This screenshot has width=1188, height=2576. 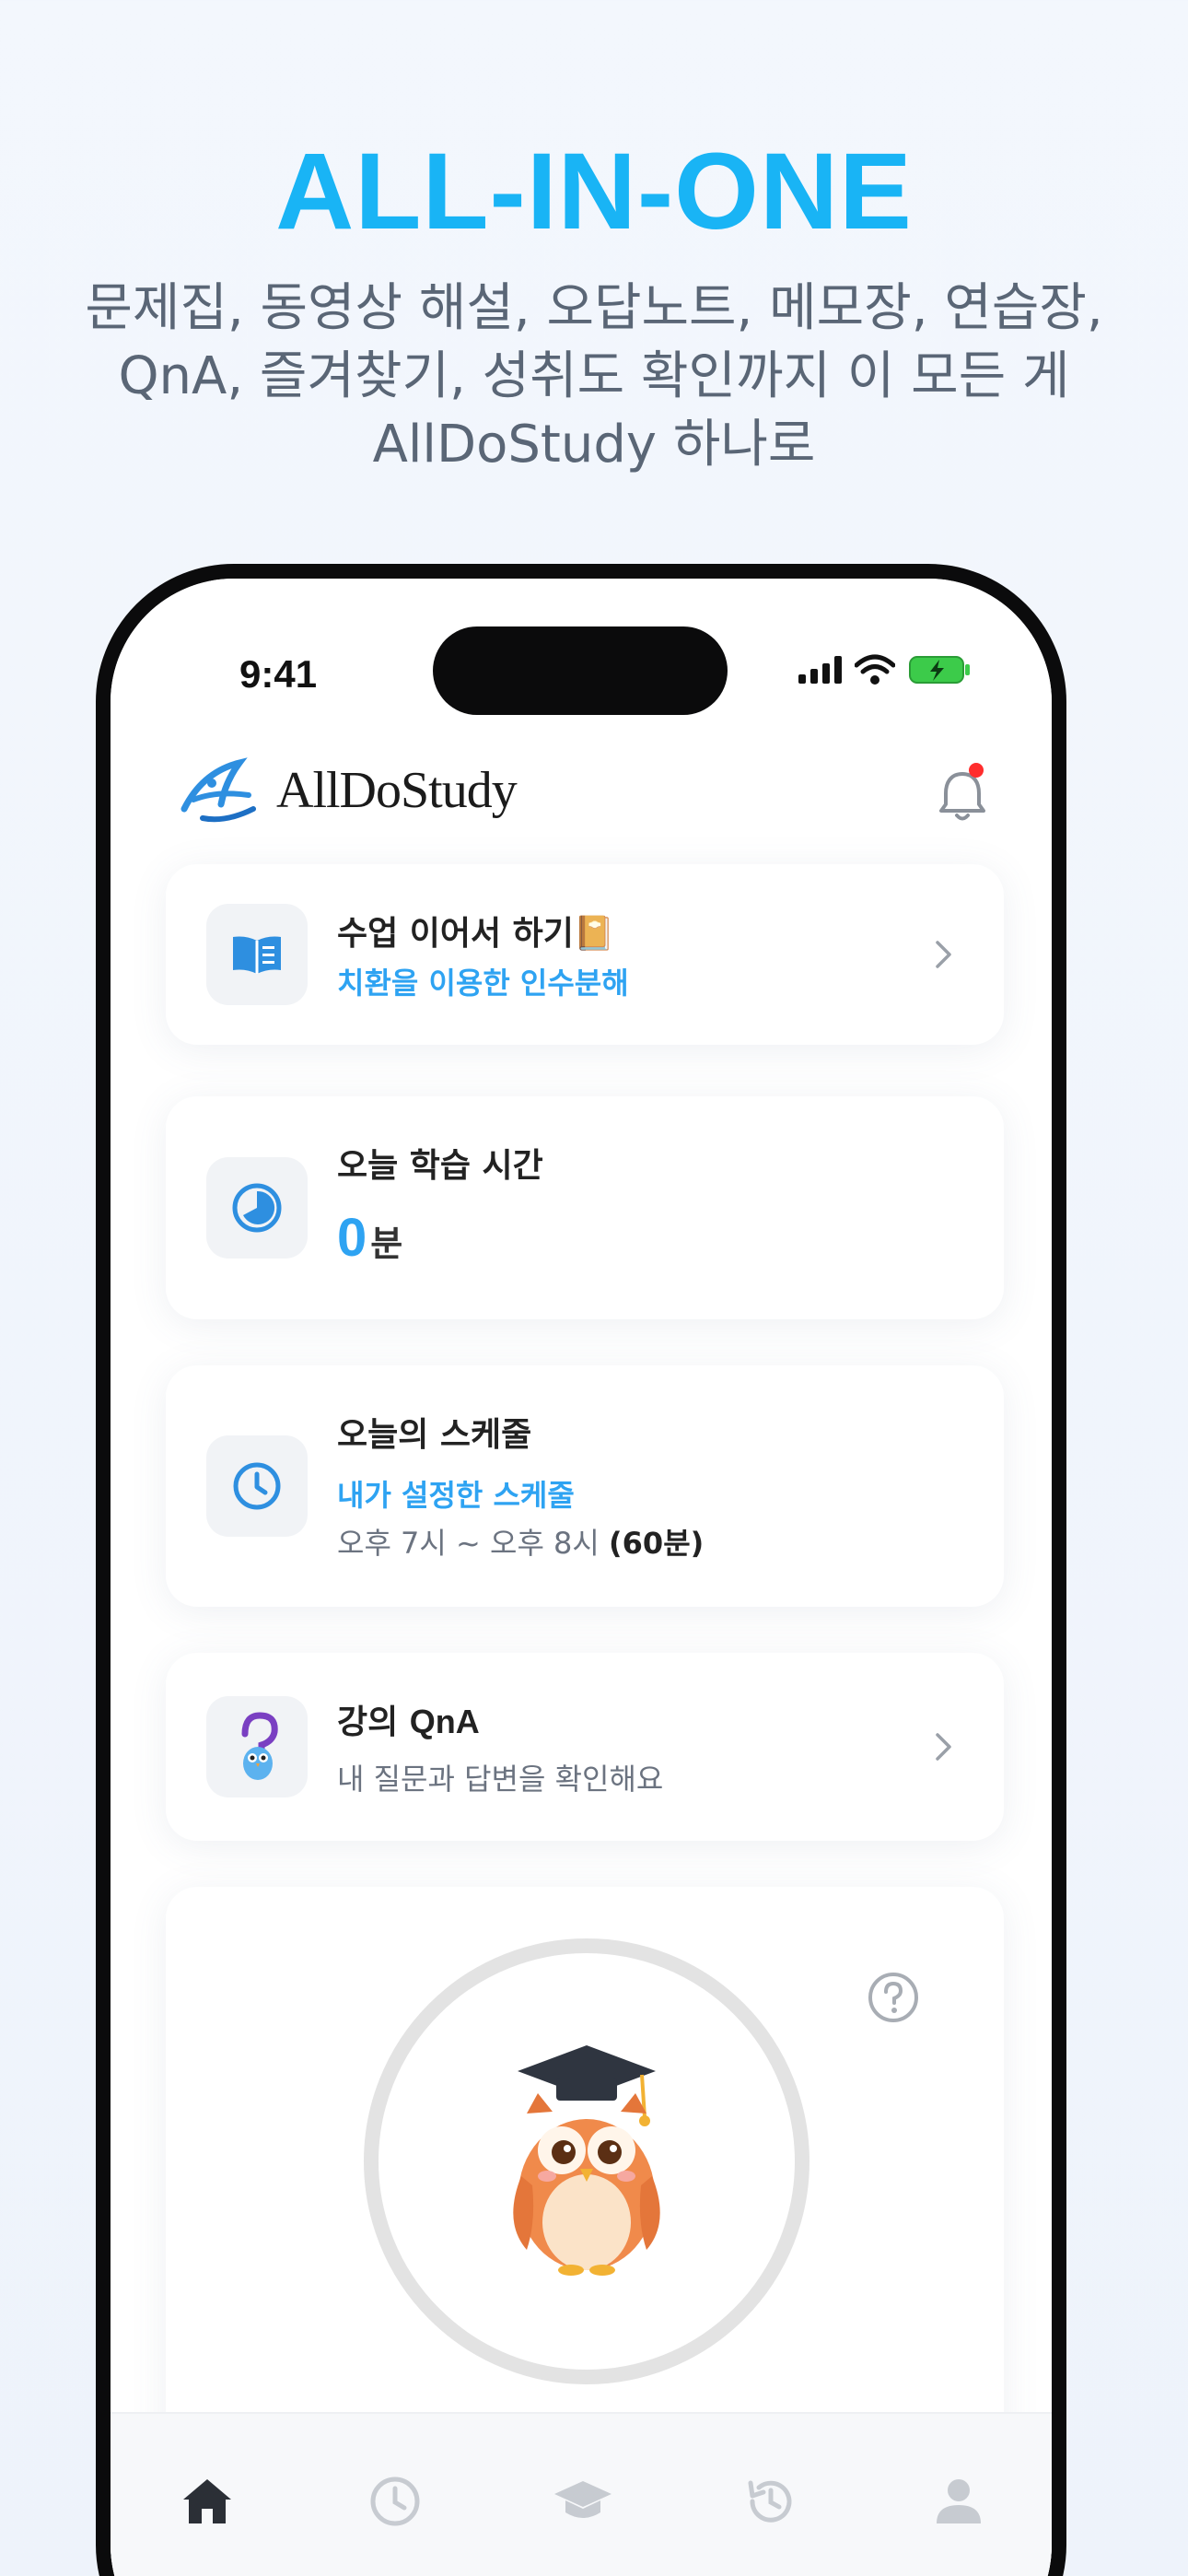 I want to click on promo-line-1: 문제집, 동영상 해설, 오답노트, 메모장, 연습장,, so click(x=594, y=308).